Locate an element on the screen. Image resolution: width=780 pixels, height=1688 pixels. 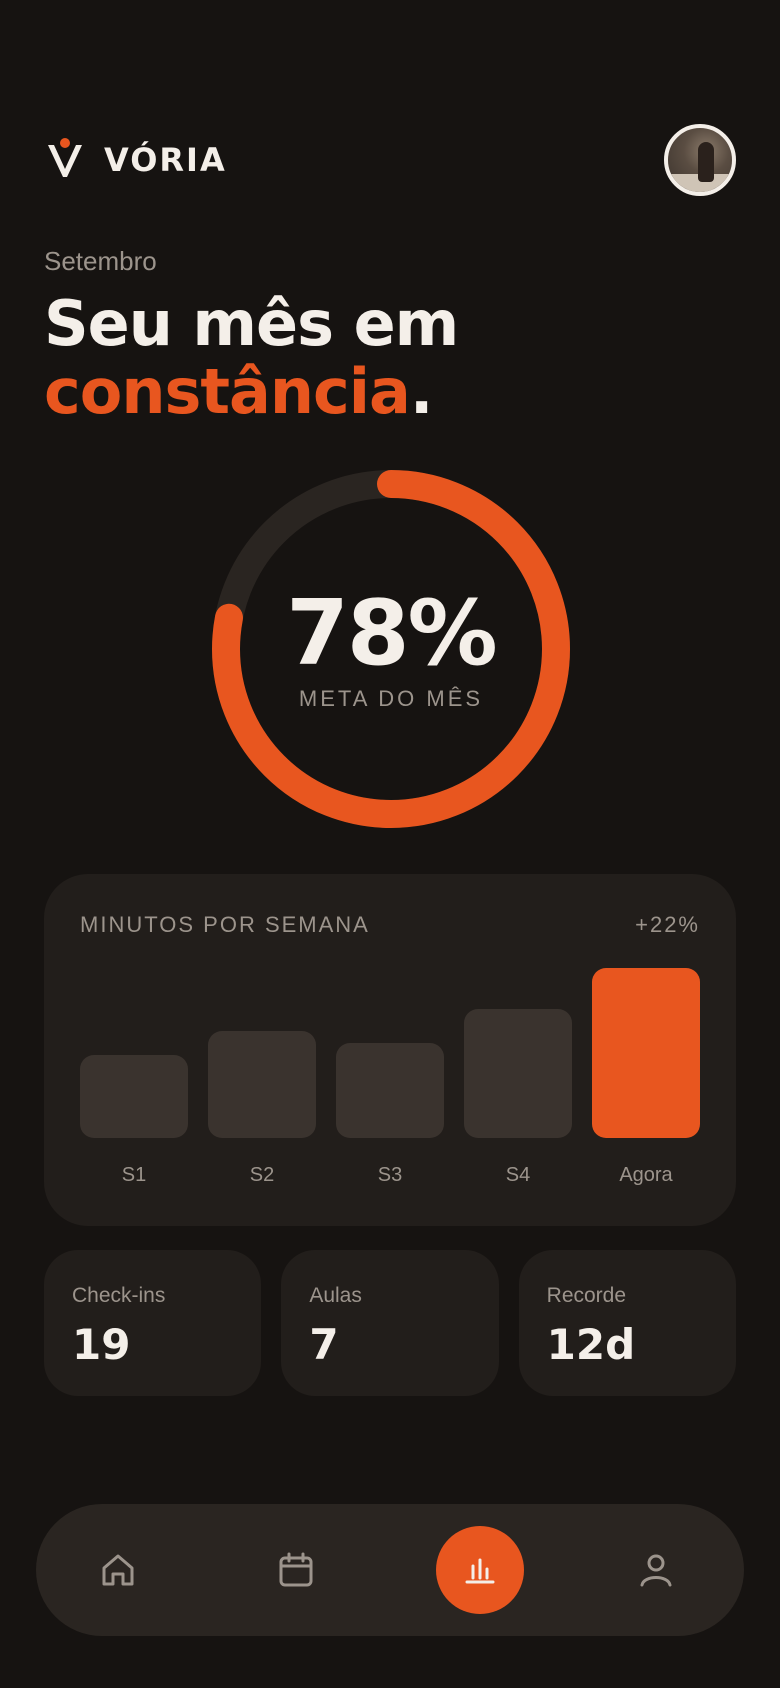
brand-name: VÓRIA is located at coordinates (165, 160).